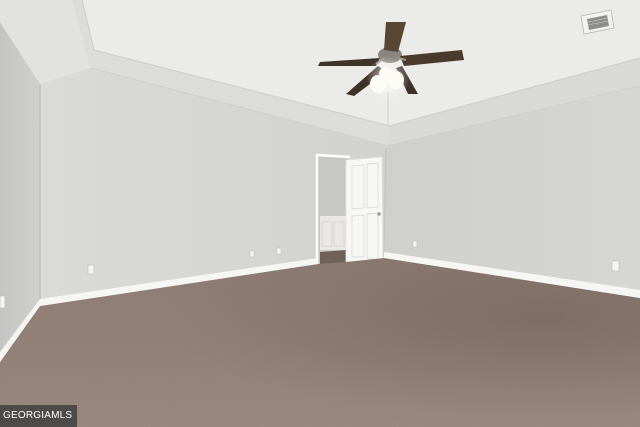 This screenshot has height=427, width=640. Describe the element at coordinates (379, 214) in the screenshot. I see `door-knob` at that location.